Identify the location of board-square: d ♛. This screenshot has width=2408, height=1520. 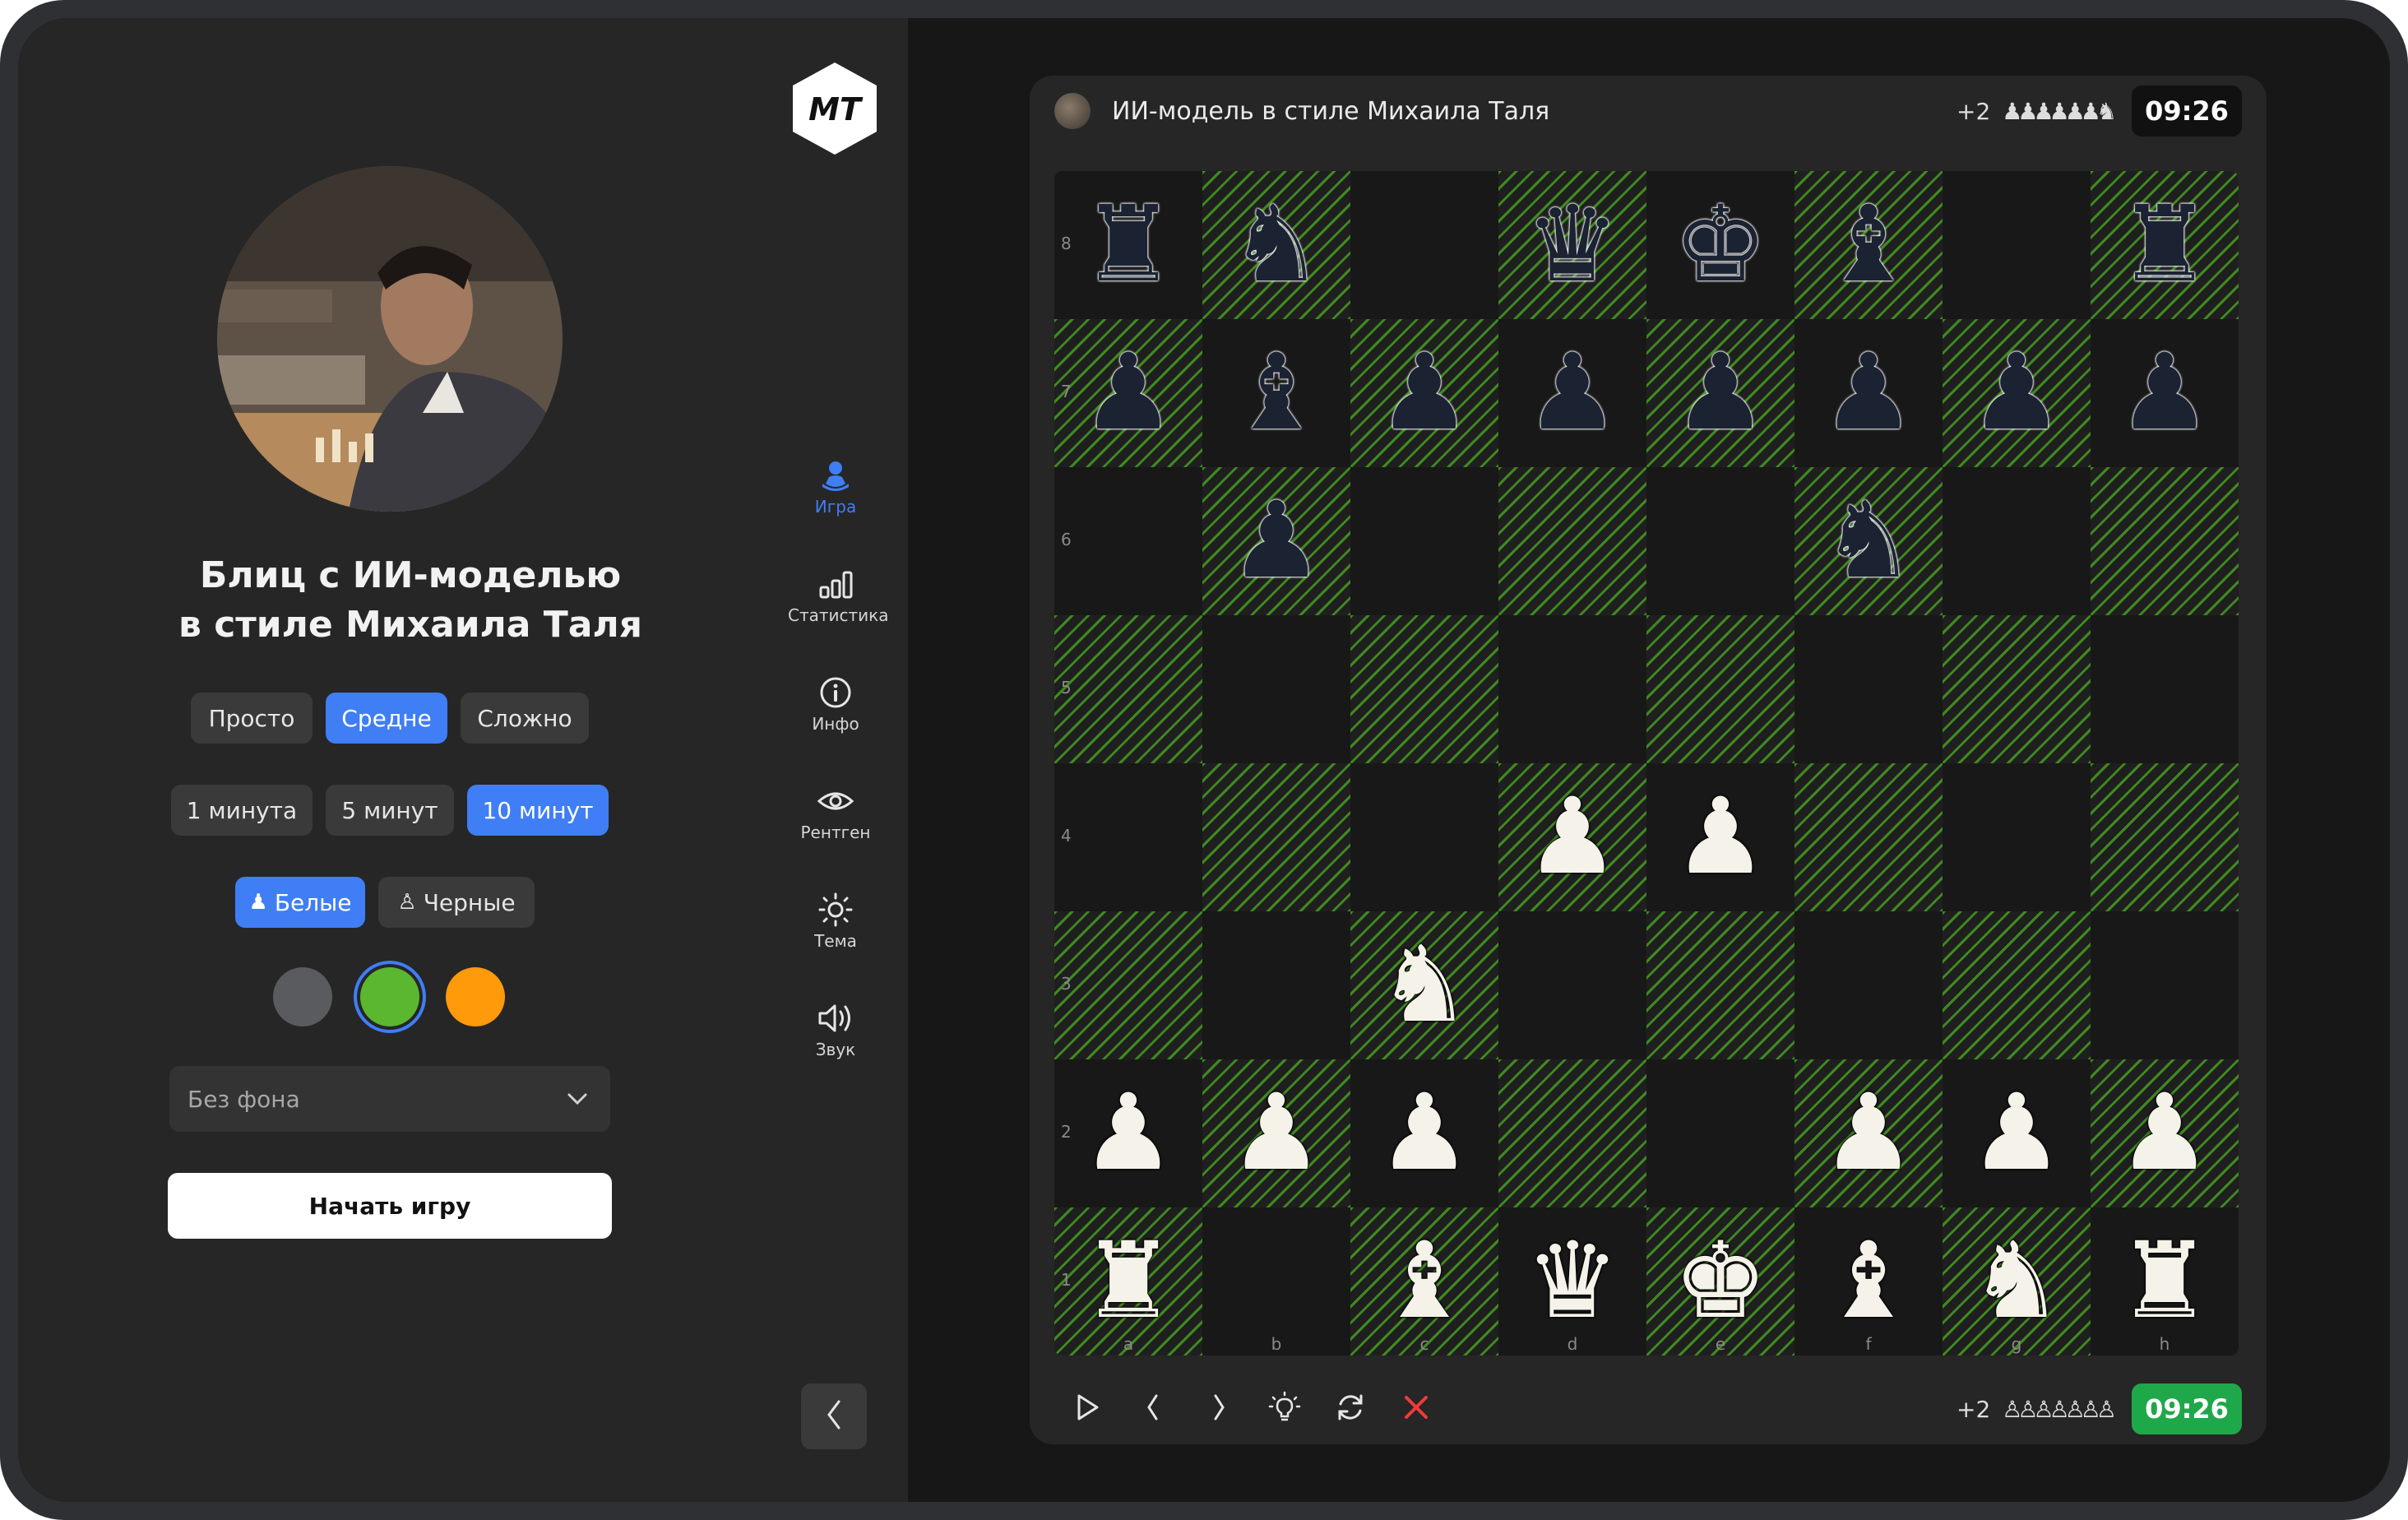
(1572, 1281).